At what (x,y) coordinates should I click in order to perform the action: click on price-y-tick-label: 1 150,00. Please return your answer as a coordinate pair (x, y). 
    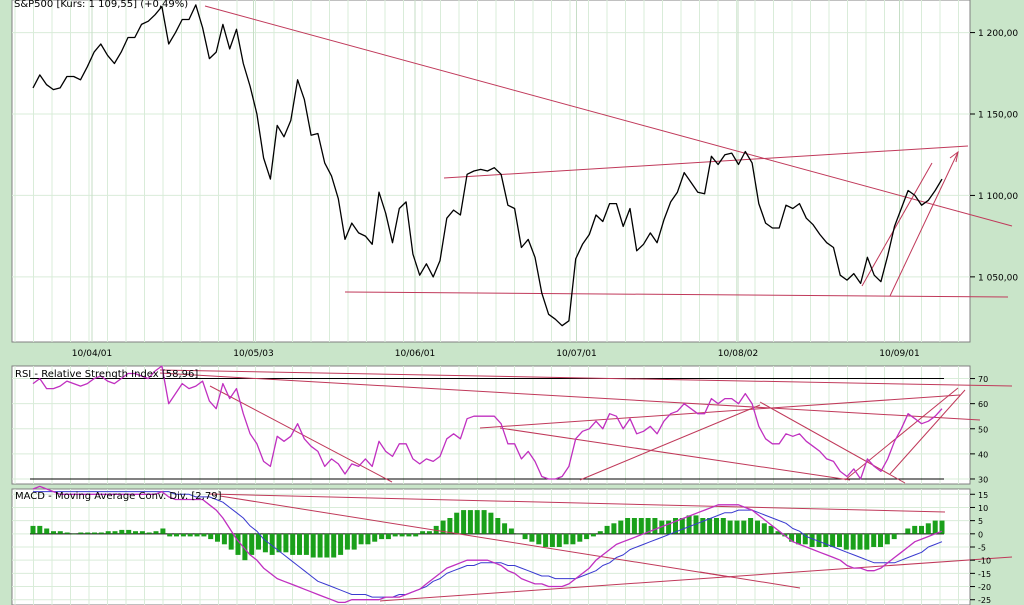
    Looking at the image, I should click on (998, 116).